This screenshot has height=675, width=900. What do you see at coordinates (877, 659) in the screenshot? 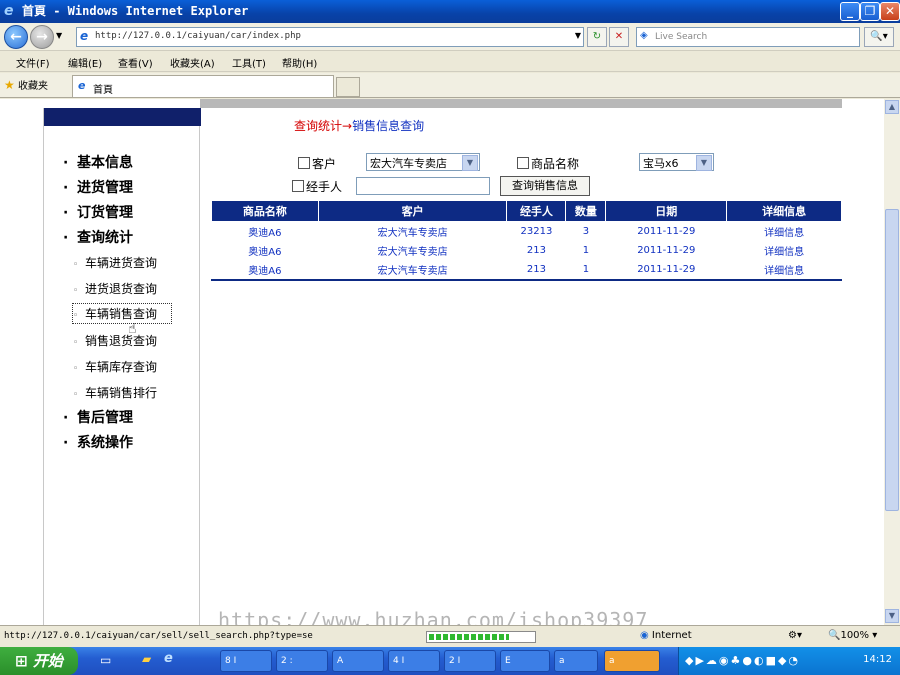
I see `clock: 14:12` at bounding box center [877, 659].